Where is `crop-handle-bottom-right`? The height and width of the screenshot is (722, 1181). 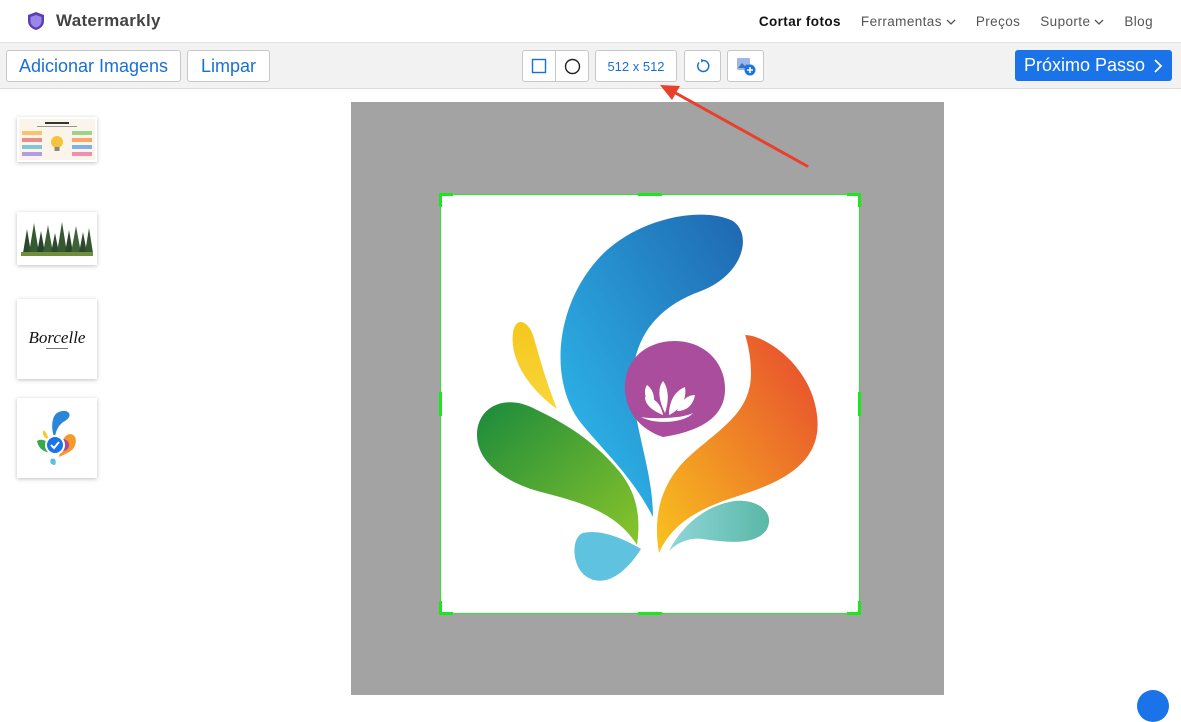
crop-handle-bottom-right is located at coordinates (859, 608).